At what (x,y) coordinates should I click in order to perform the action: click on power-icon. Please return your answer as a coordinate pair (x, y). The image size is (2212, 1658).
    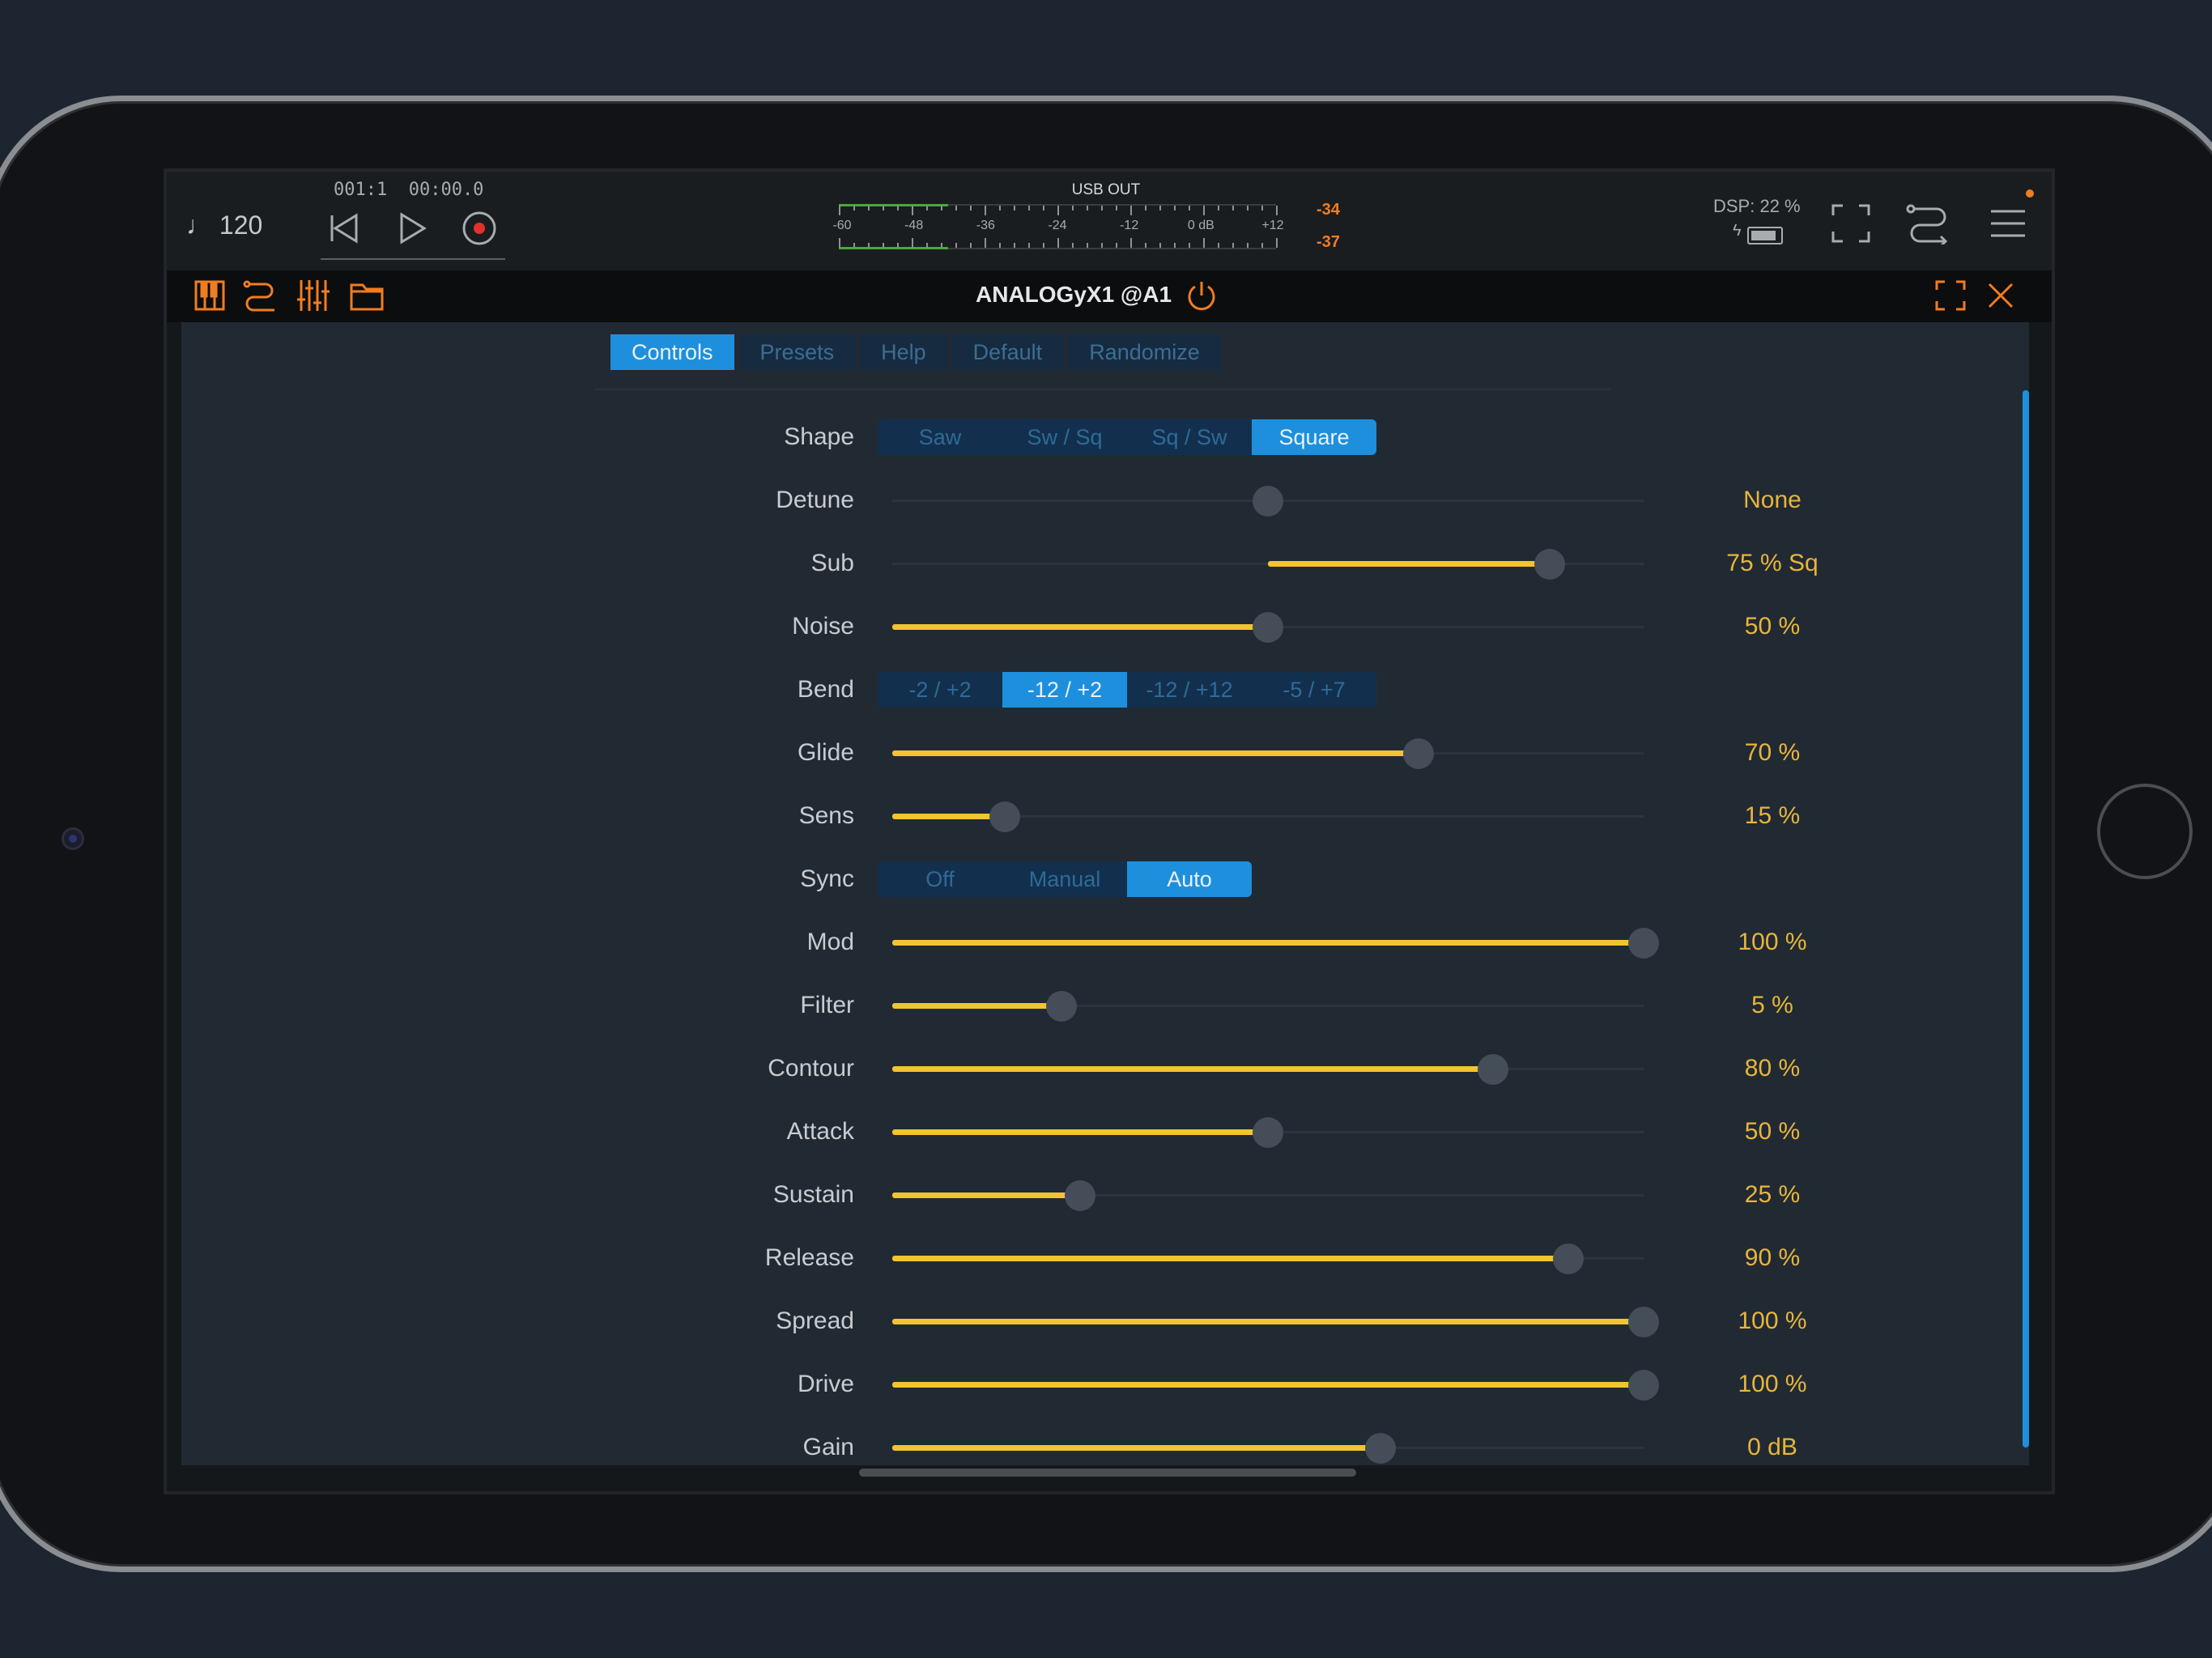
    Looking at the image, I should click on (1202, 295).